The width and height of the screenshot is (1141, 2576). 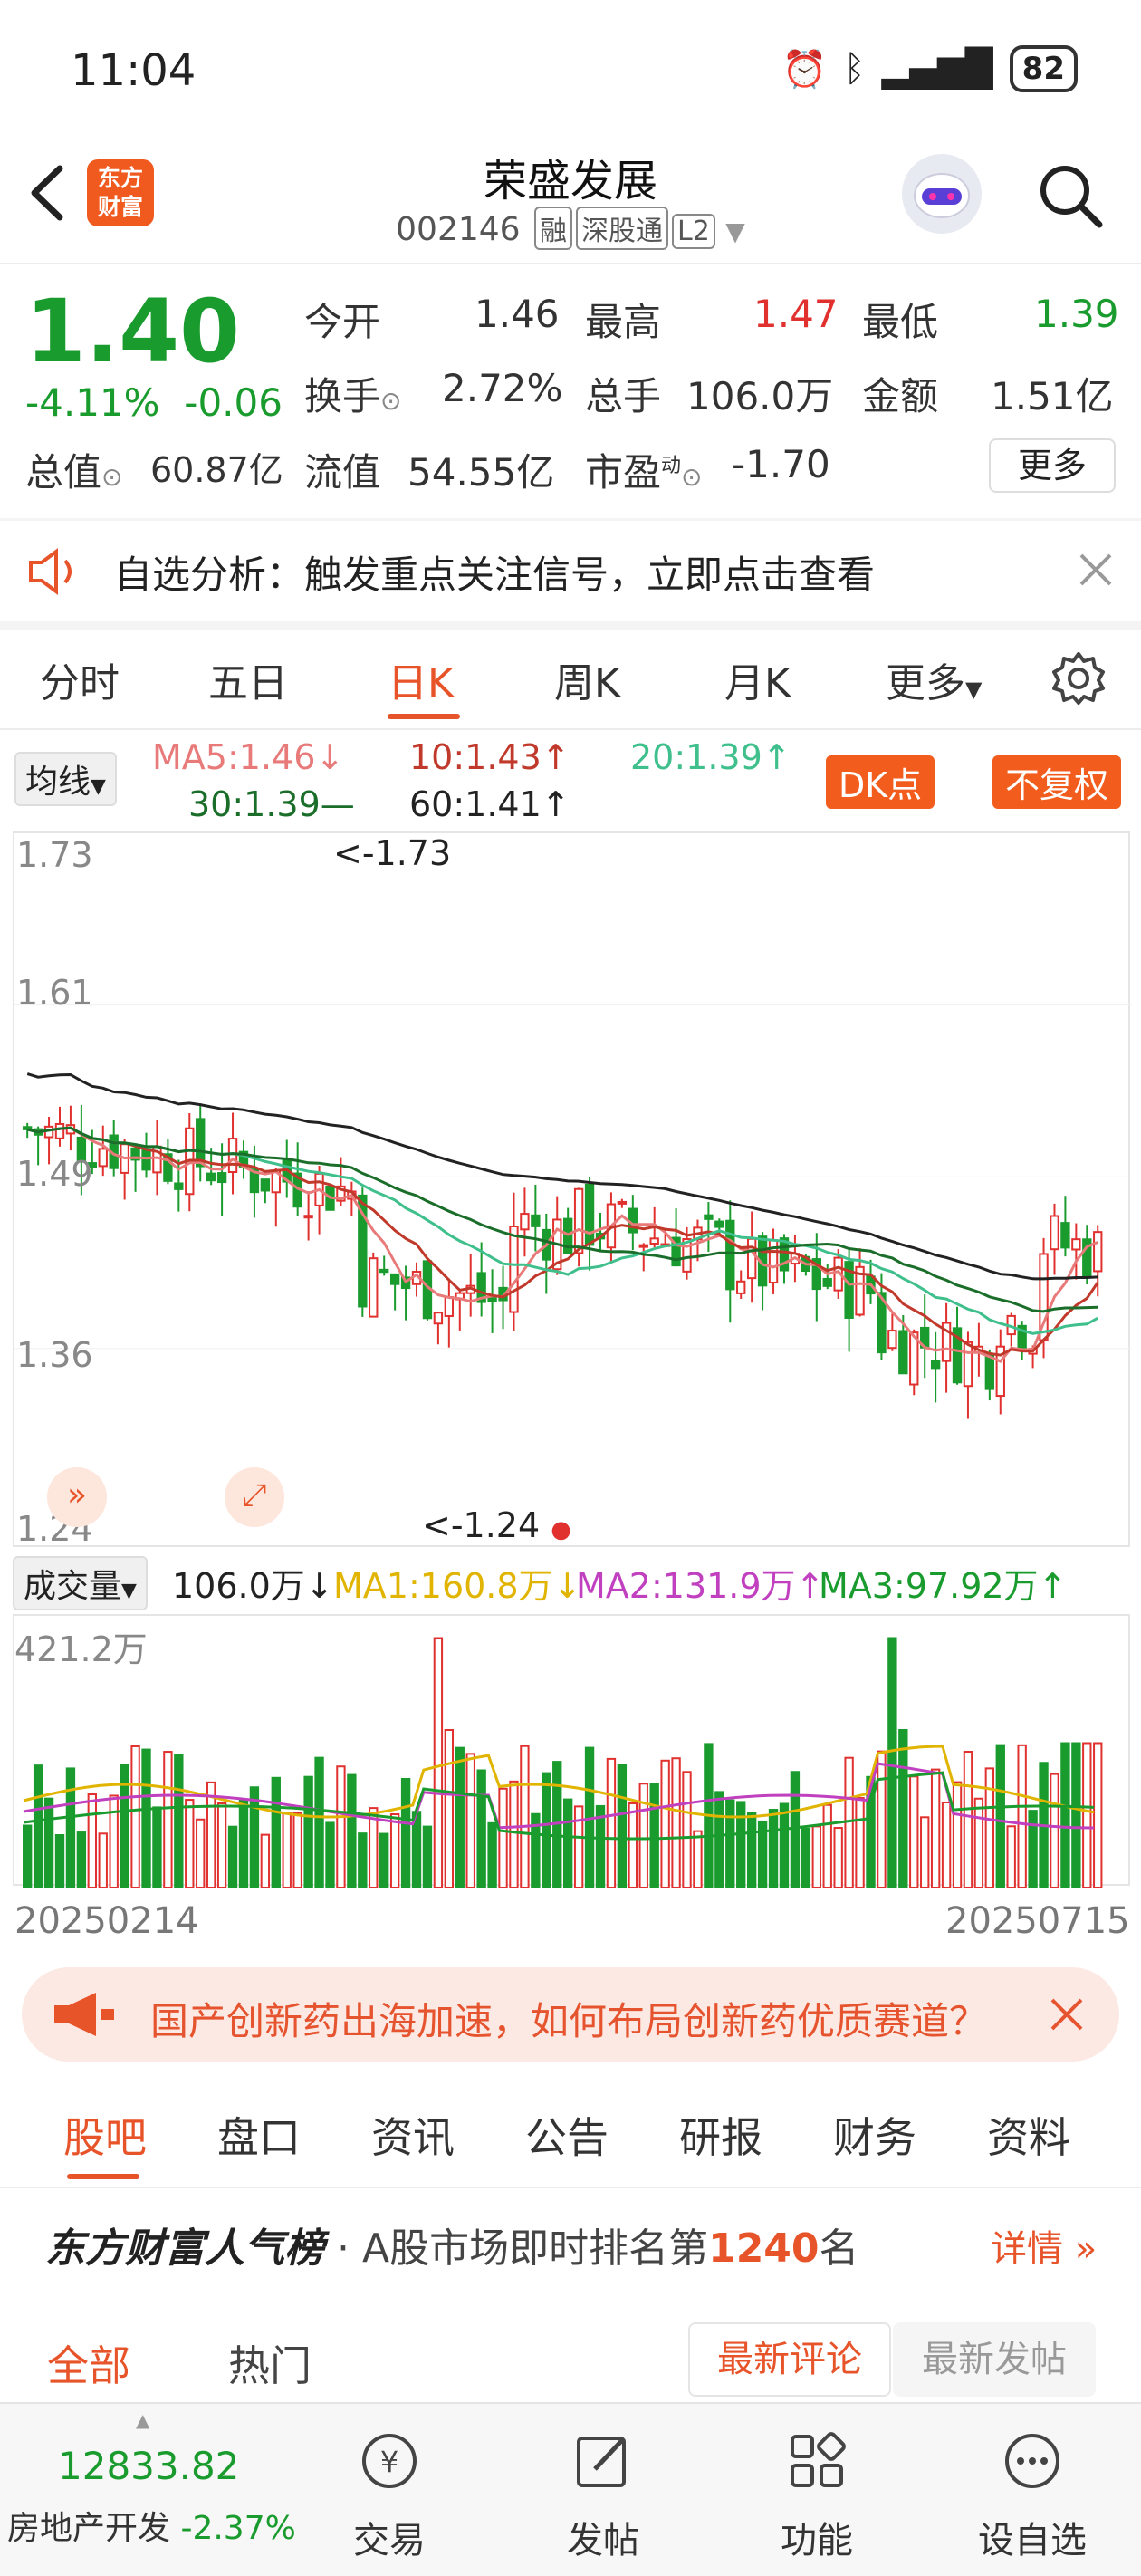 What do you see at coordinates (789, 2359) in the screenshot?
I see `sort-latest-comment: 最新评论` at bounding box center [789, 2359].